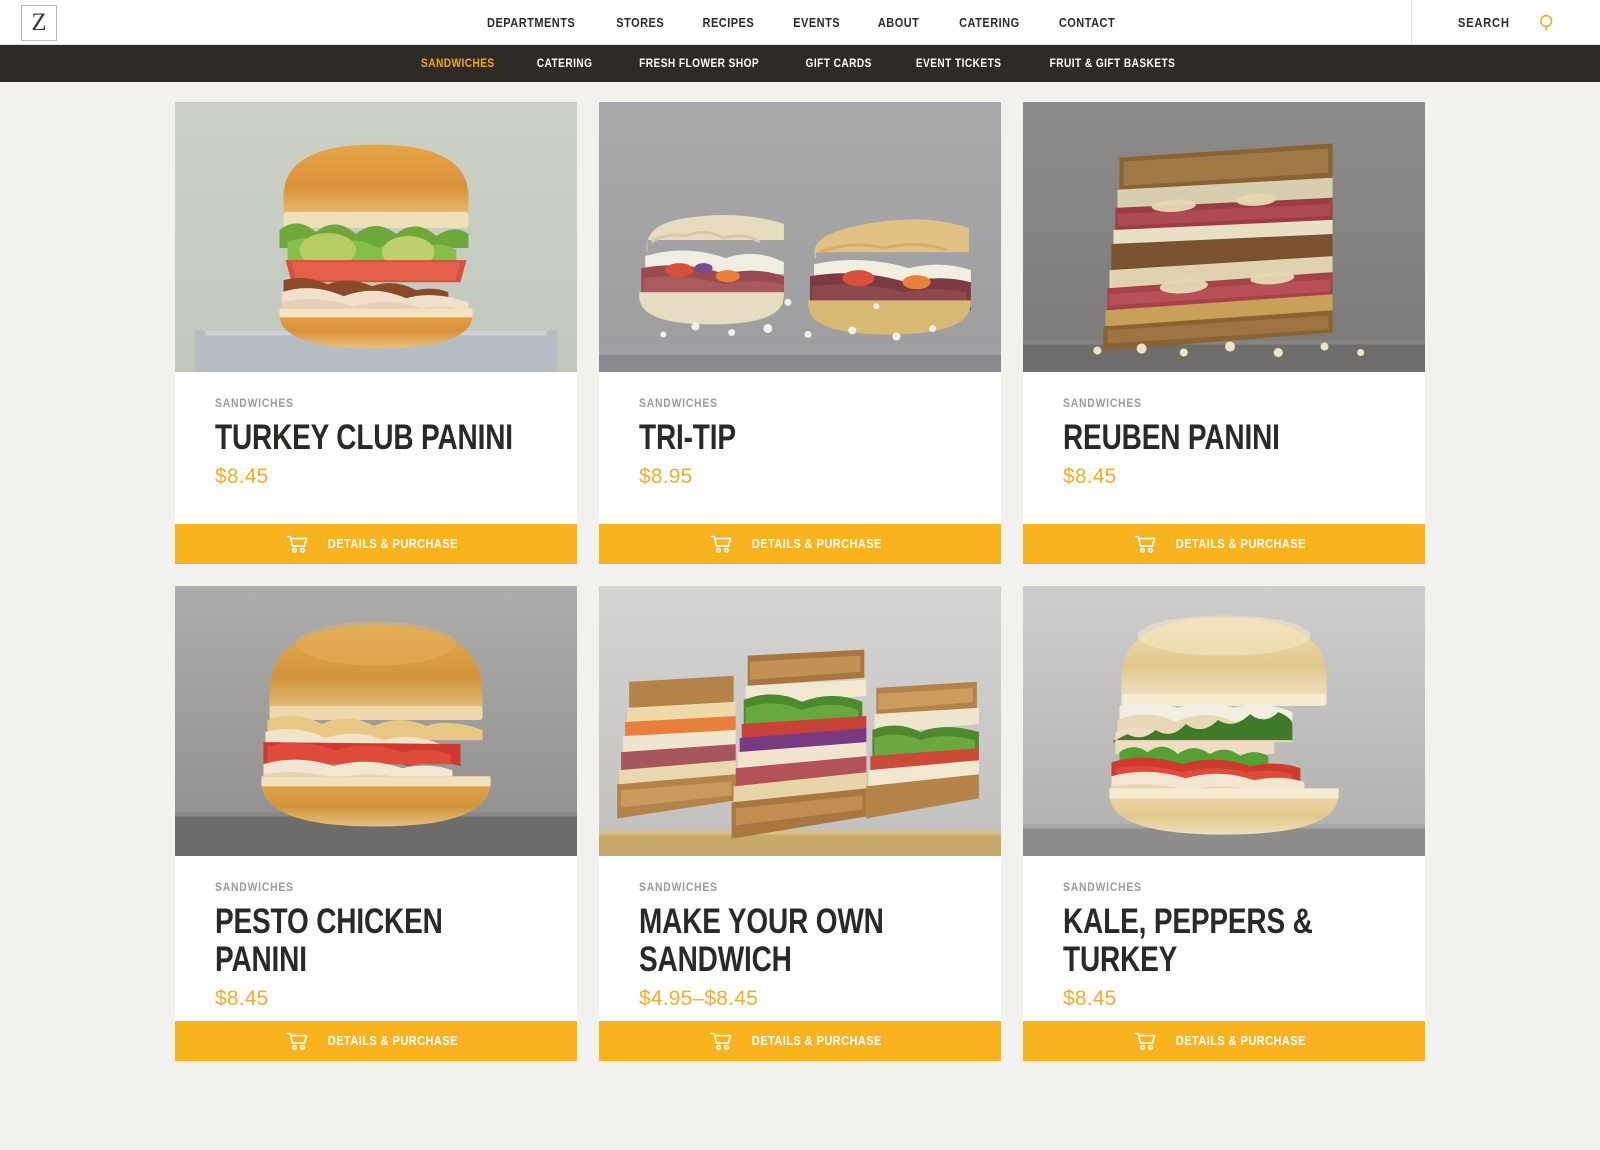 Image resolution: width=1600 pixels, height=1150 pixels. Describe the element at coordinates (899, 23) in the screenshot. I see `nav-item-about: ABOUT` at that location.